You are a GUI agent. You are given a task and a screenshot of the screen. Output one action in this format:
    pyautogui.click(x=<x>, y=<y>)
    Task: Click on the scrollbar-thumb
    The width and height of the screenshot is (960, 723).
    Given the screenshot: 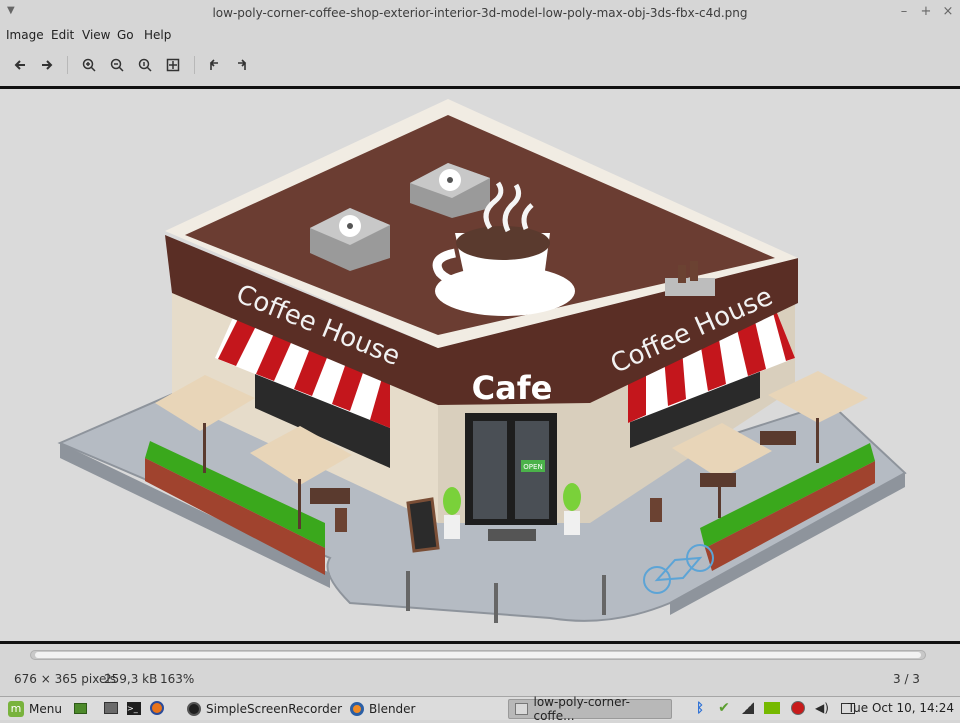 What is the action you would take?
    pyautogui.click(x=478, y=655)
    